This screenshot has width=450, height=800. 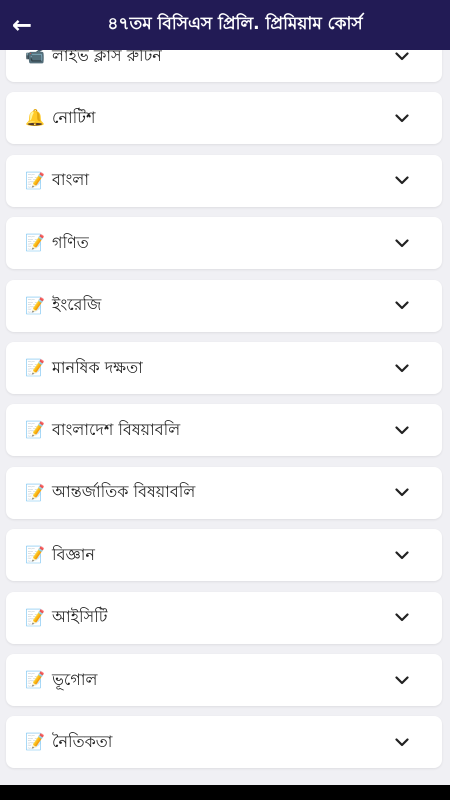 What do you see at coordinates (224, 243) in the screenshot?
I see `accordion-item: 📝 গণিত` at bounding box center [224, 243].